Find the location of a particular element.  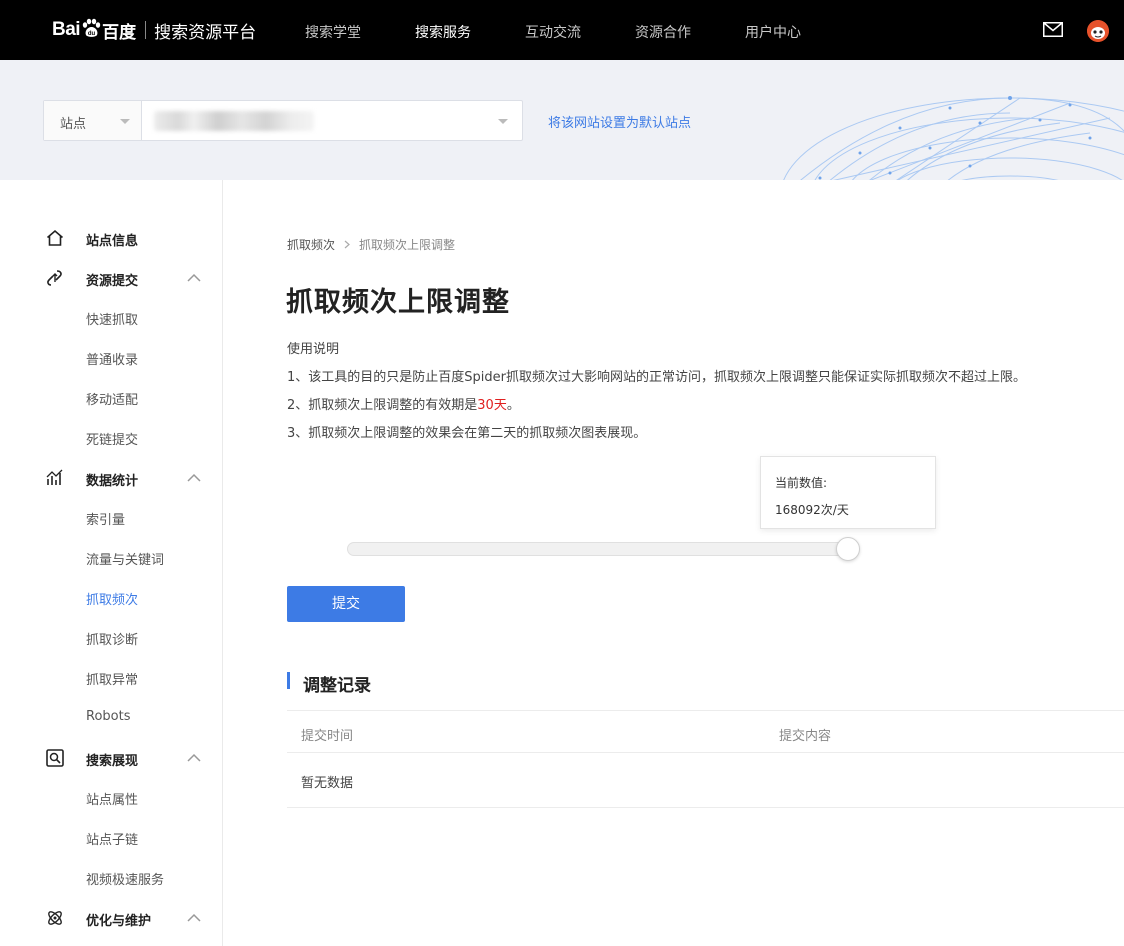

sidebar-group-search-display: 搜索展现 is located at coordinates (111, 758).